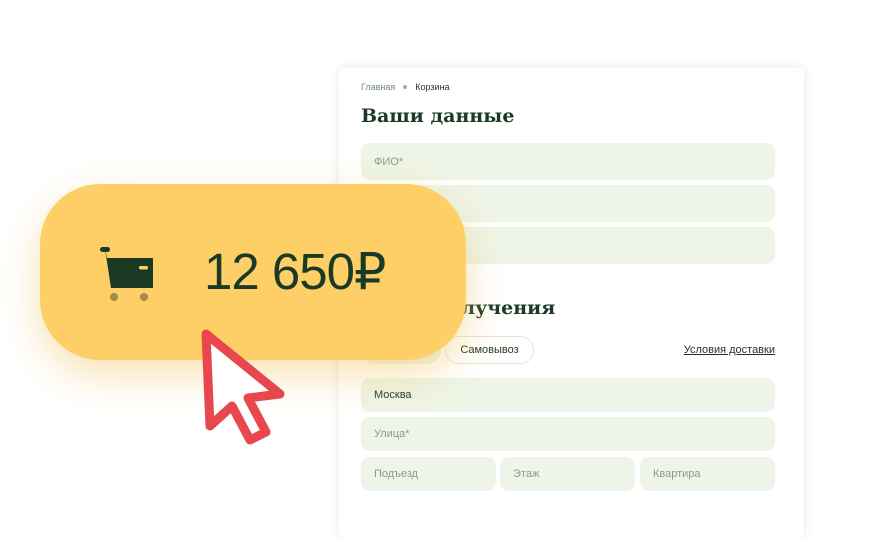 The image size is (872, 538). I want to click on mouse-cursor-icon, so click(243, 387).